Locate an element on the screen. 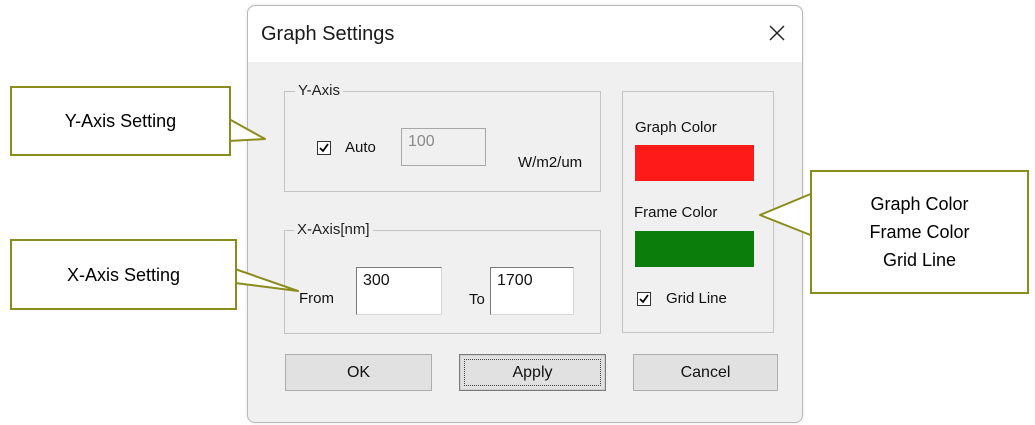  x-axis-callout-pointer is located at coordinates (266, 280).